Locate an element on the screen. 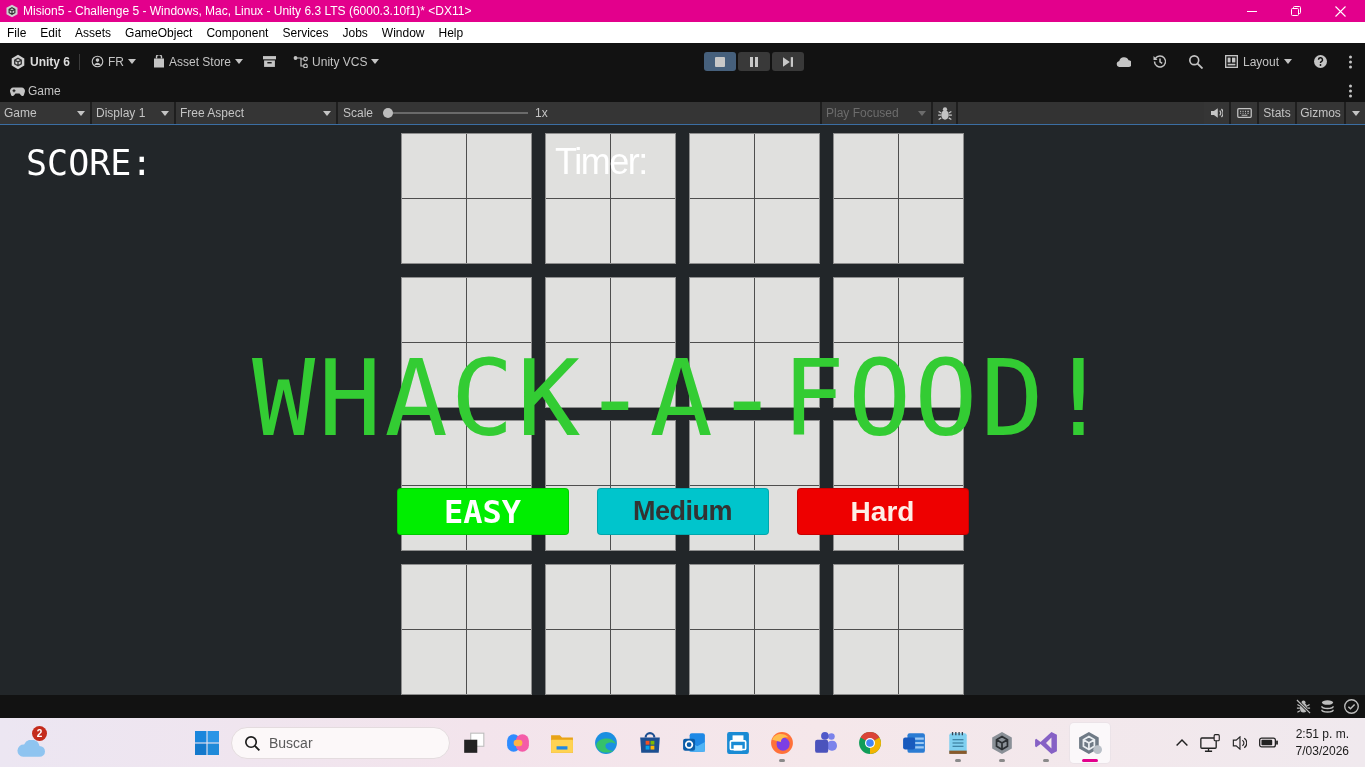 The image size is (1365, 767). chevron-up-icon is located at coordinates (1181, 742).